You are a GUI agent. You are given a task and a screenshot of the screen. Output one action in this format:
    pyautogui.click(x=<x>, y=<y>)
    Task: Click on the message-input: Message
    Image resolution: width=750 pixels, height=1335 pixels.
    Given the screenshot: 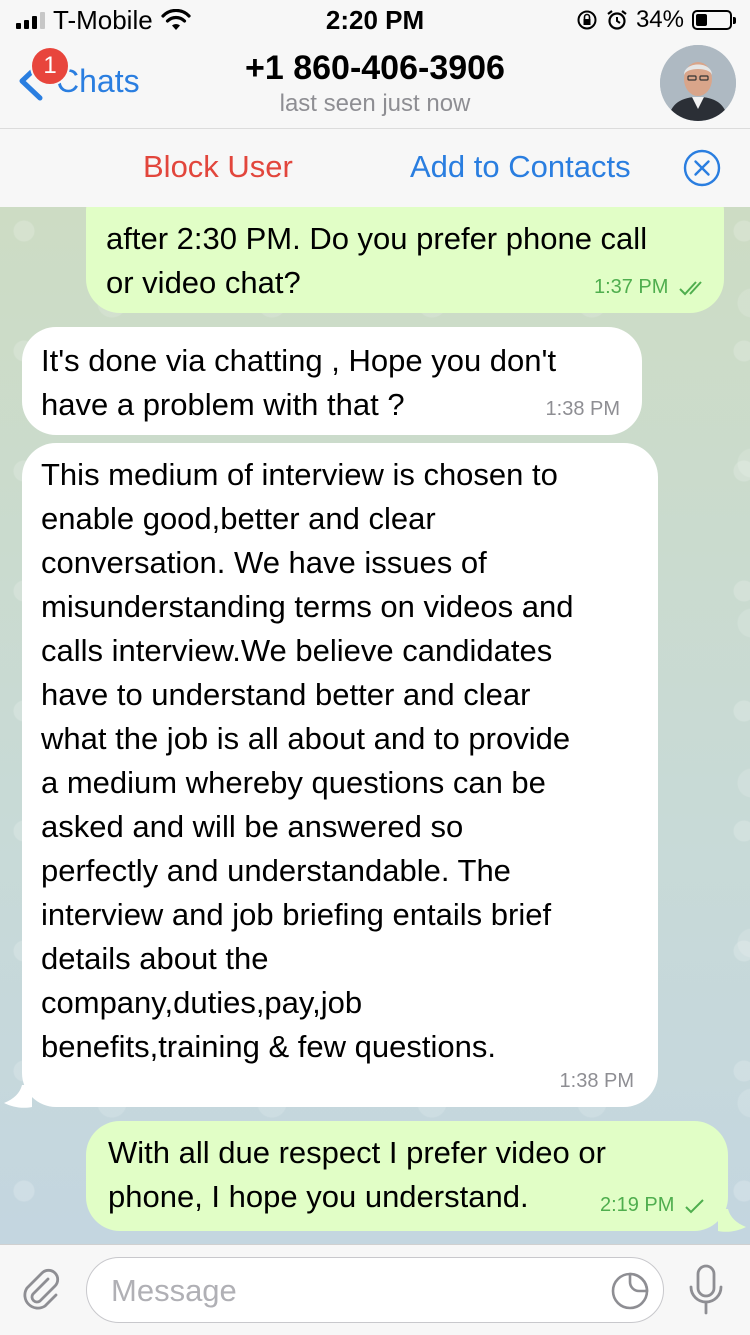 What is the action you would take?
    pyautogui.click(x=375, y=1290)
    